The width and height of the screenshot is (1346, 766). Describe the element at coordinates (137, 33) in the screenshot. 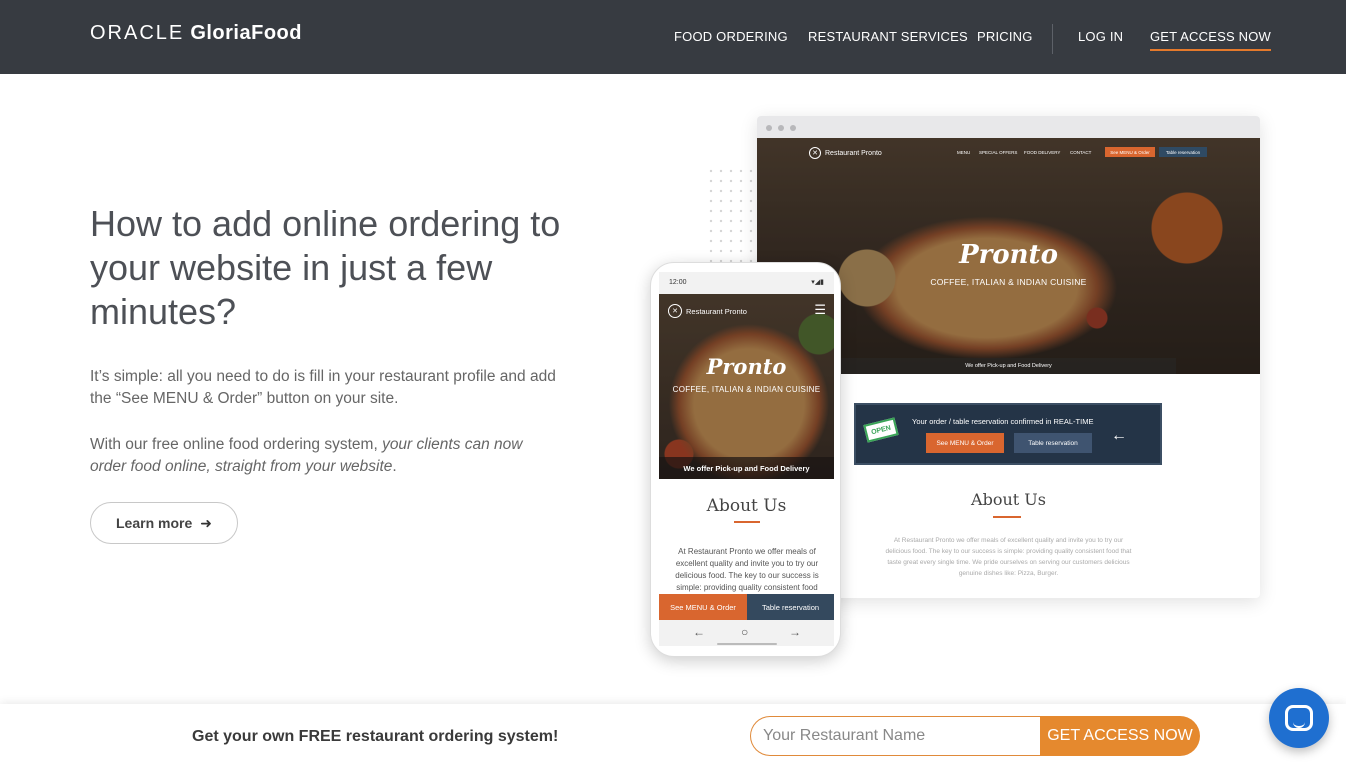

I see `logo-oracle-text: ORACLE` at that location.